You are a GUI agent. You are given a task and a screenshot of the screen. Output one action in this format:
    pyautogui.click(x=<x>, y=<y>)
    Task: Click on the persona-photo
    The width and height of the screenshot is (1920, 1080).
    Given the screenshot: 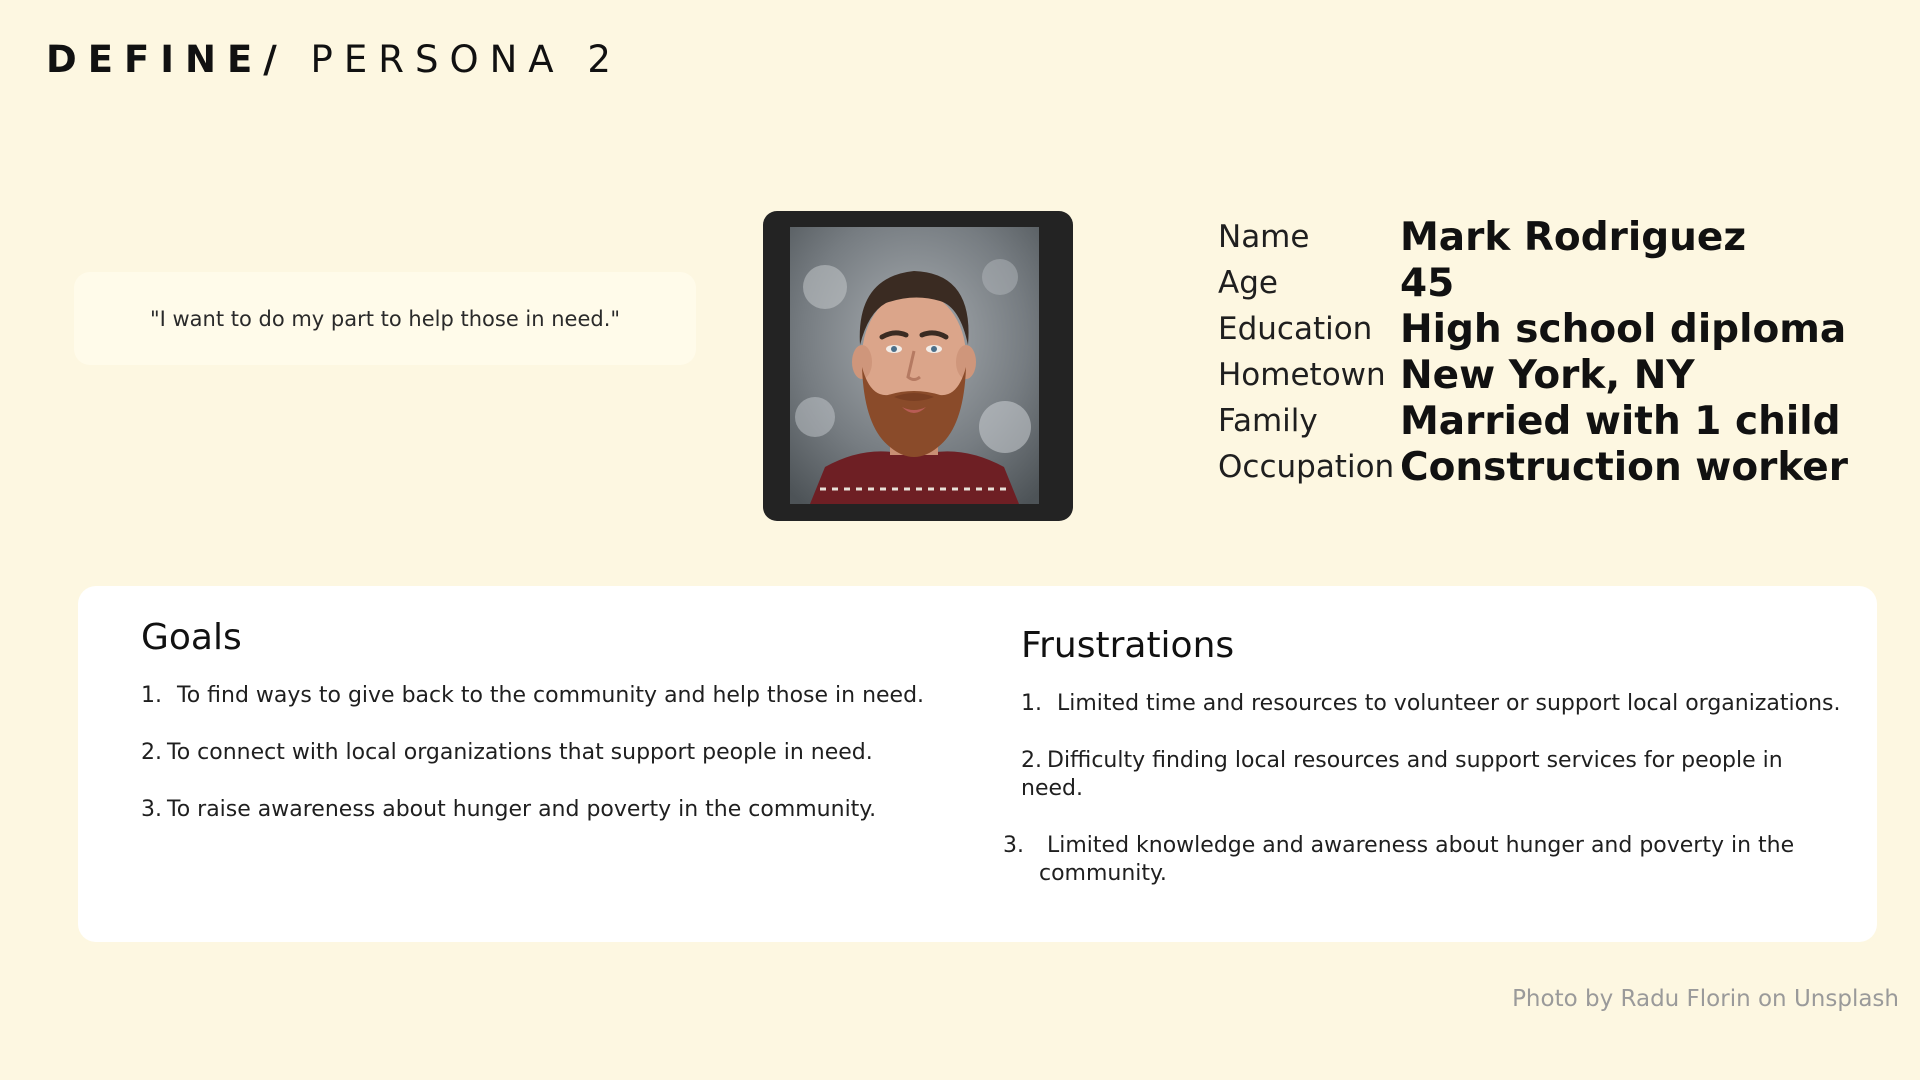 What is the action you would take?
    pyautogui.click(x=914, y=365)
    